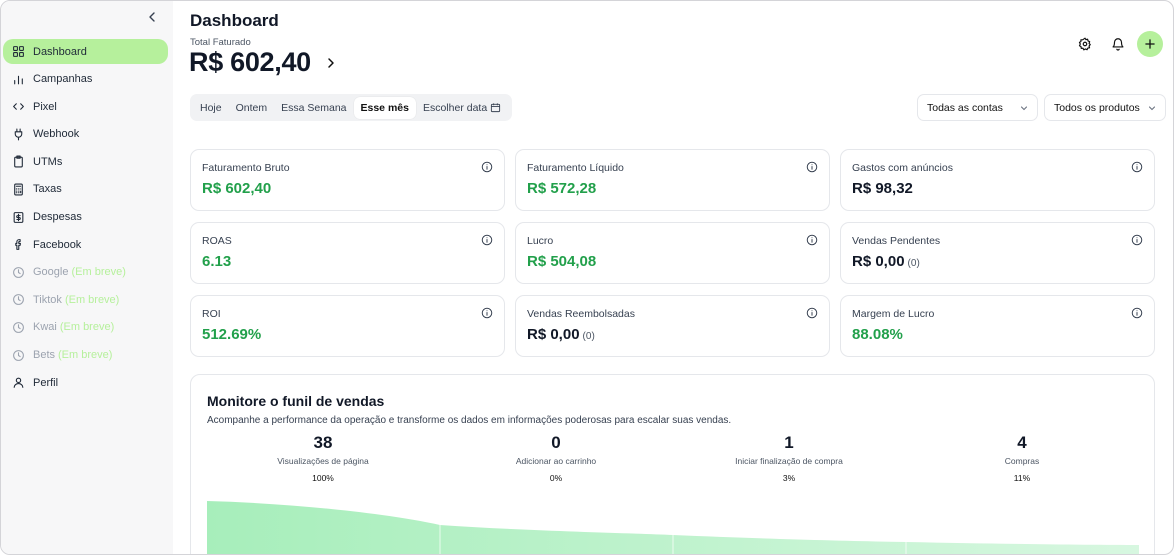  What do you see at coordinates (85, 189) in the screenshot?
I see `sidebar-item-taxas: Taxas` at bounding box center [85, 189].